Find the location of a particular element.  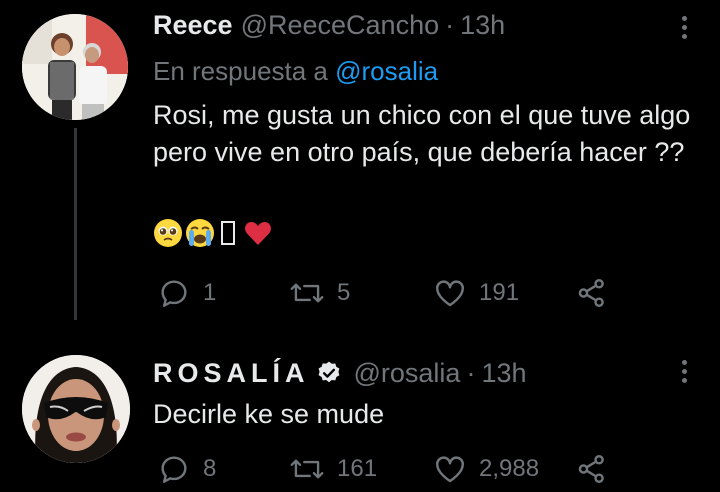

avatar-rosalia is located at coordinates (76, 409).